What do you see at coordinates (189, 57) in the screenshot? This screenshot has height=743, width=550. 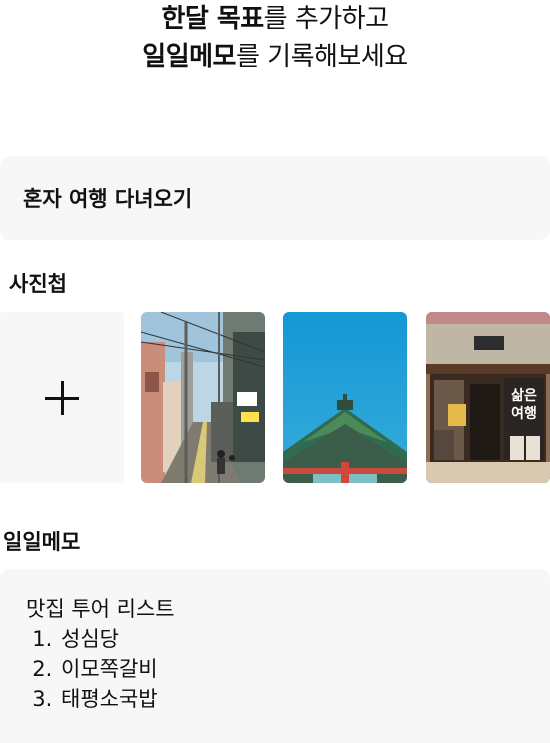 I see `headline-bold-2: 일일메모` at bounding box center [189, 57].